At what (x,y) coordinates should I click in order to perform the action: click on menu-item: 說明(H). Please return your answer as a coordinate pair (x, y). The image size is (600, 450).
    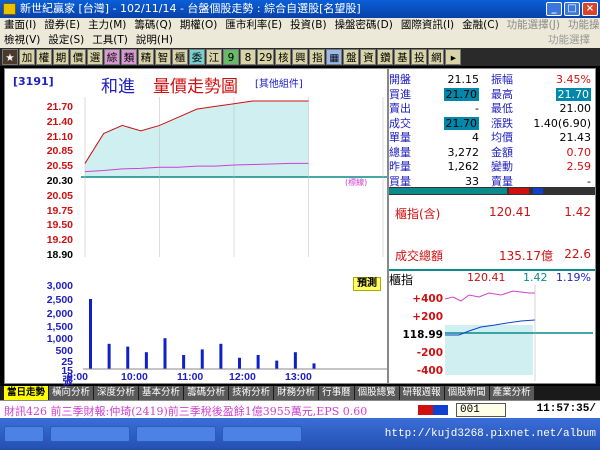
    Looking at the image, I should click on (154, 40).